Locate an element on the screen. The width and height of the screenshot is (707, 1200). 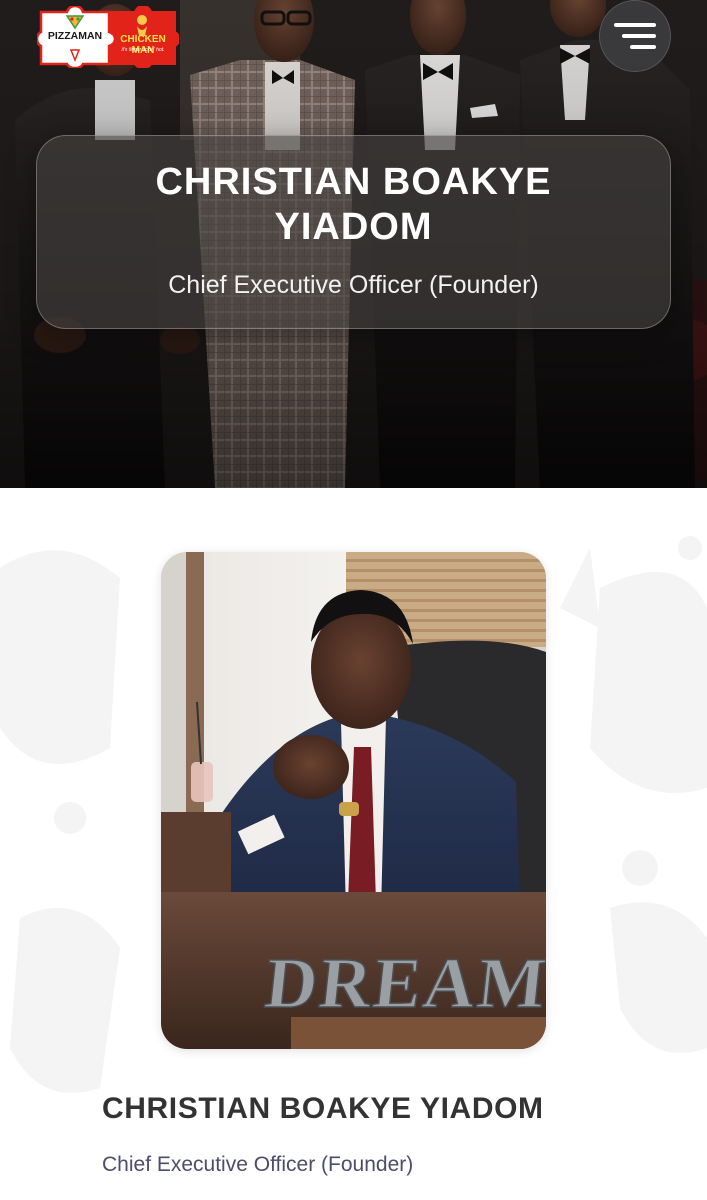
menu-button is located at coordinates (635, 36).